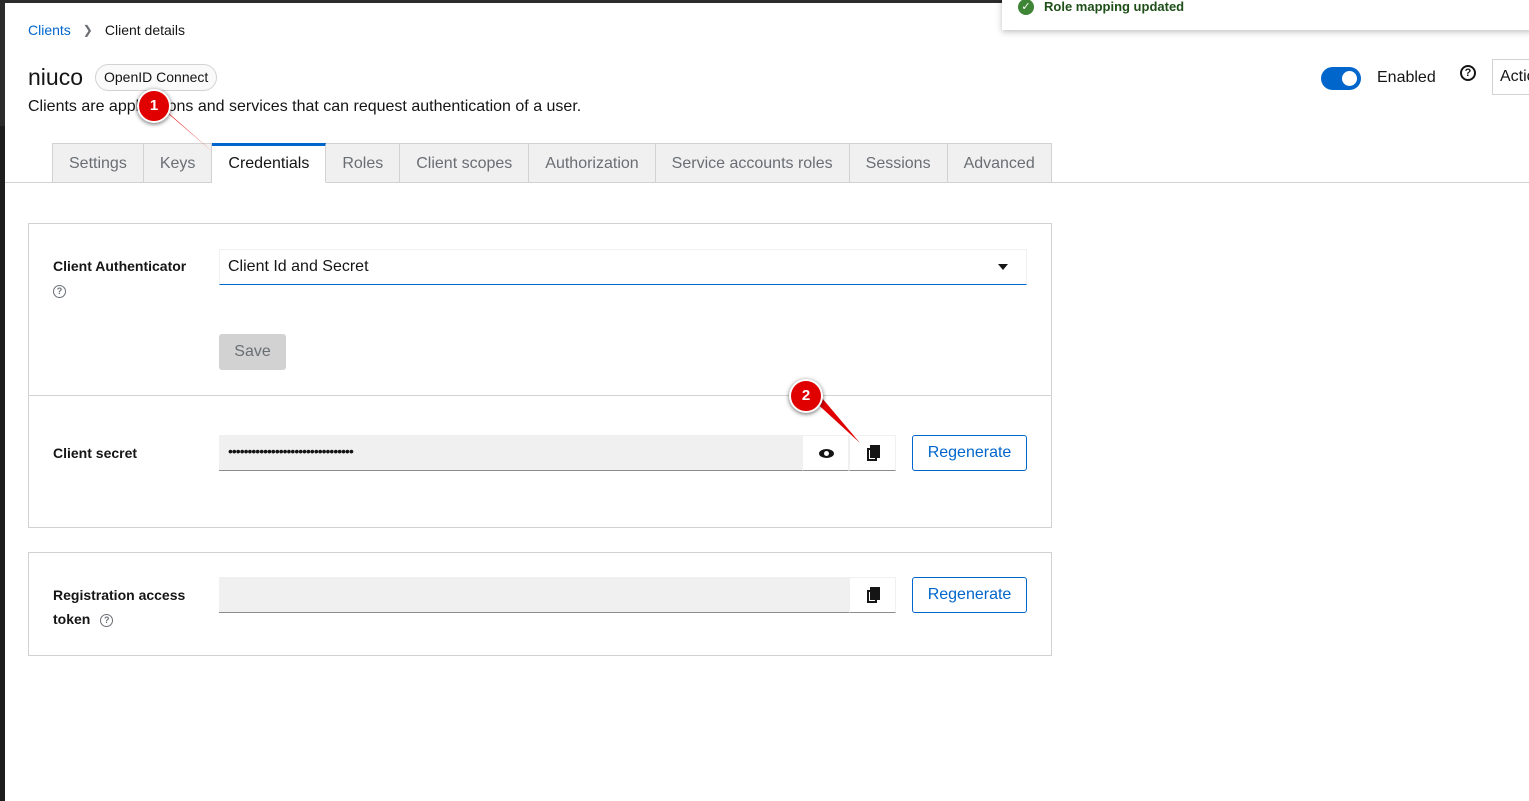 This screenshot has height=801, width=1529. I want to click on breadcrumb-clients-link: Clients, so click(49, 30).